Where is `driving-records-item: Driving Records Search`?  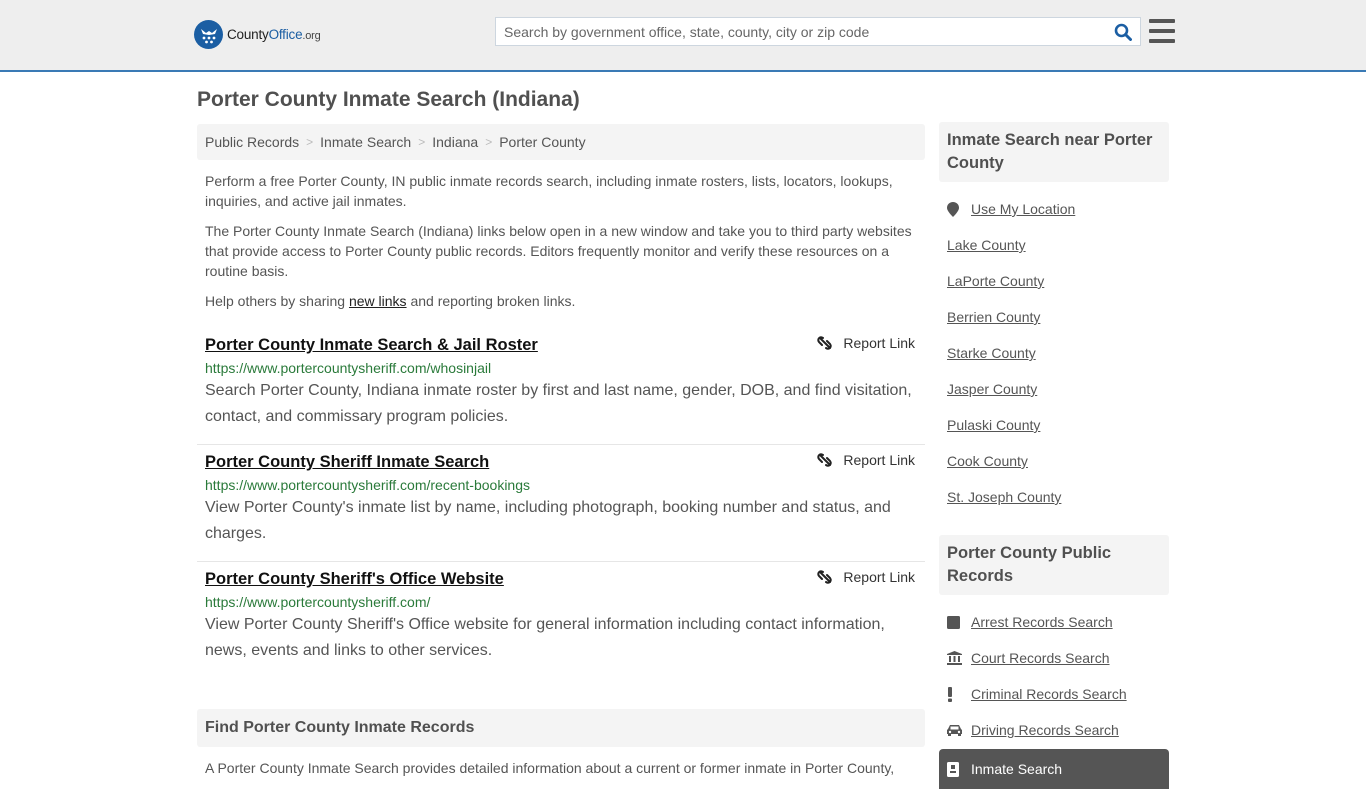
driving-records-item: Driving Records Search is located at coordinates (1054, 730).